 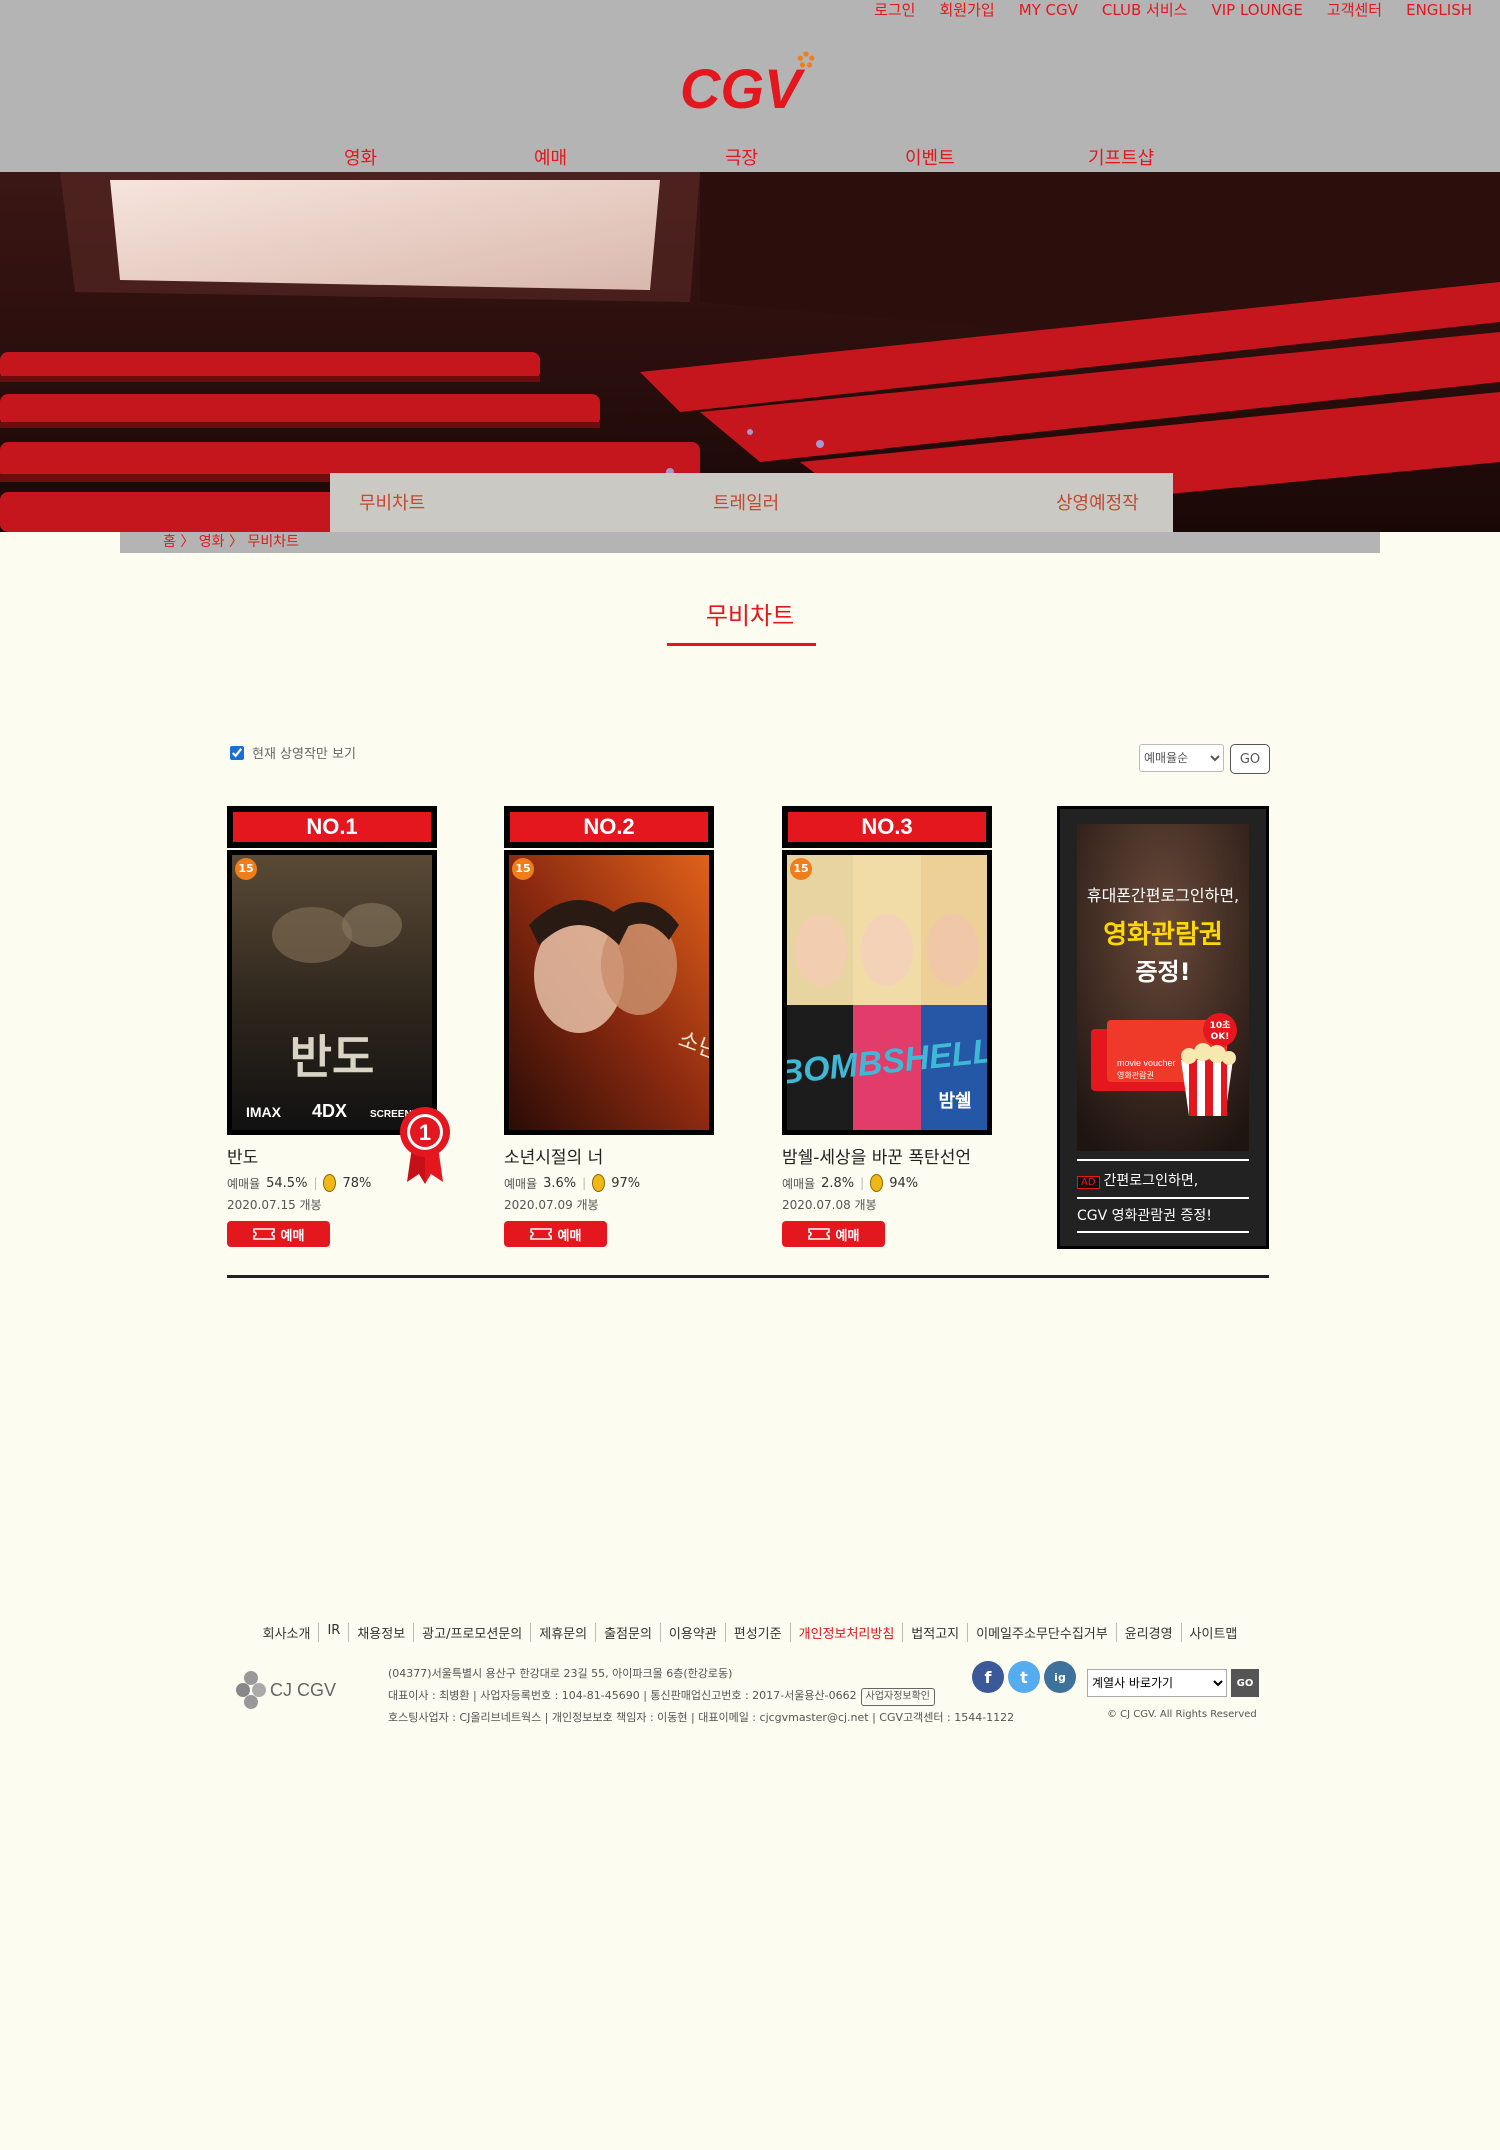 I want to click on sort-controls: 예매율순 GO, so click(x=1204, y=759).